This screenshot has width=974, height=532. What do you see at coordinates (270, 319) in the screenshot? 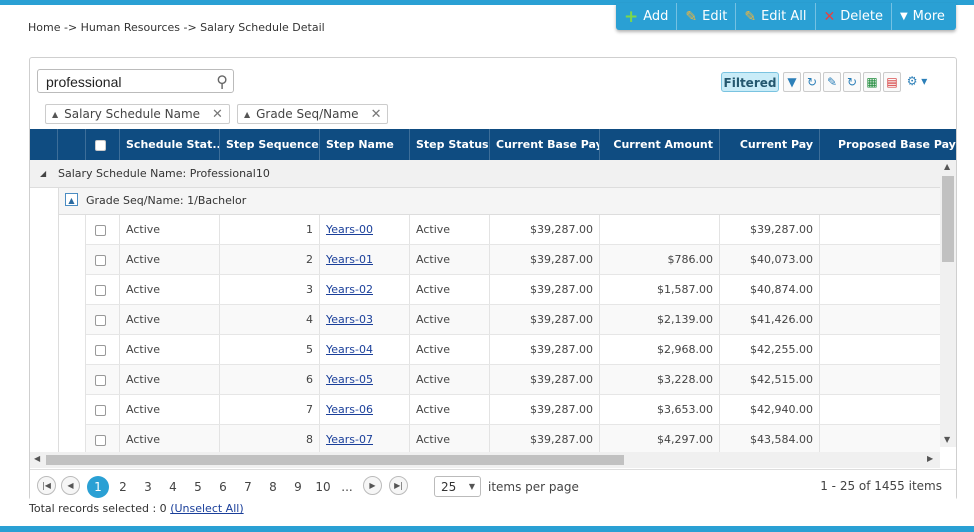
I see `cell-step-sequence: 4` at bounding box center [270, 319].